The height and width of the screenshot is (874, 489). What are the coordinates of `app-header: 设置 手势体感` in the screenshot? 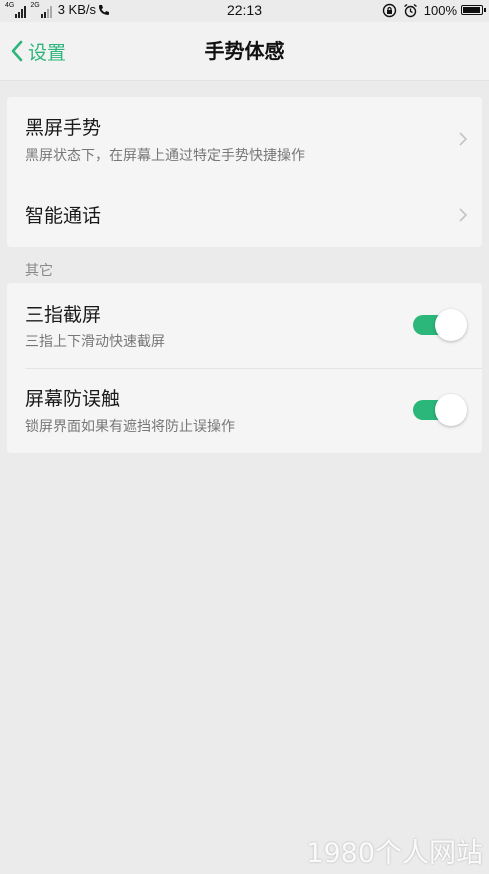 It's located at (244, 51).